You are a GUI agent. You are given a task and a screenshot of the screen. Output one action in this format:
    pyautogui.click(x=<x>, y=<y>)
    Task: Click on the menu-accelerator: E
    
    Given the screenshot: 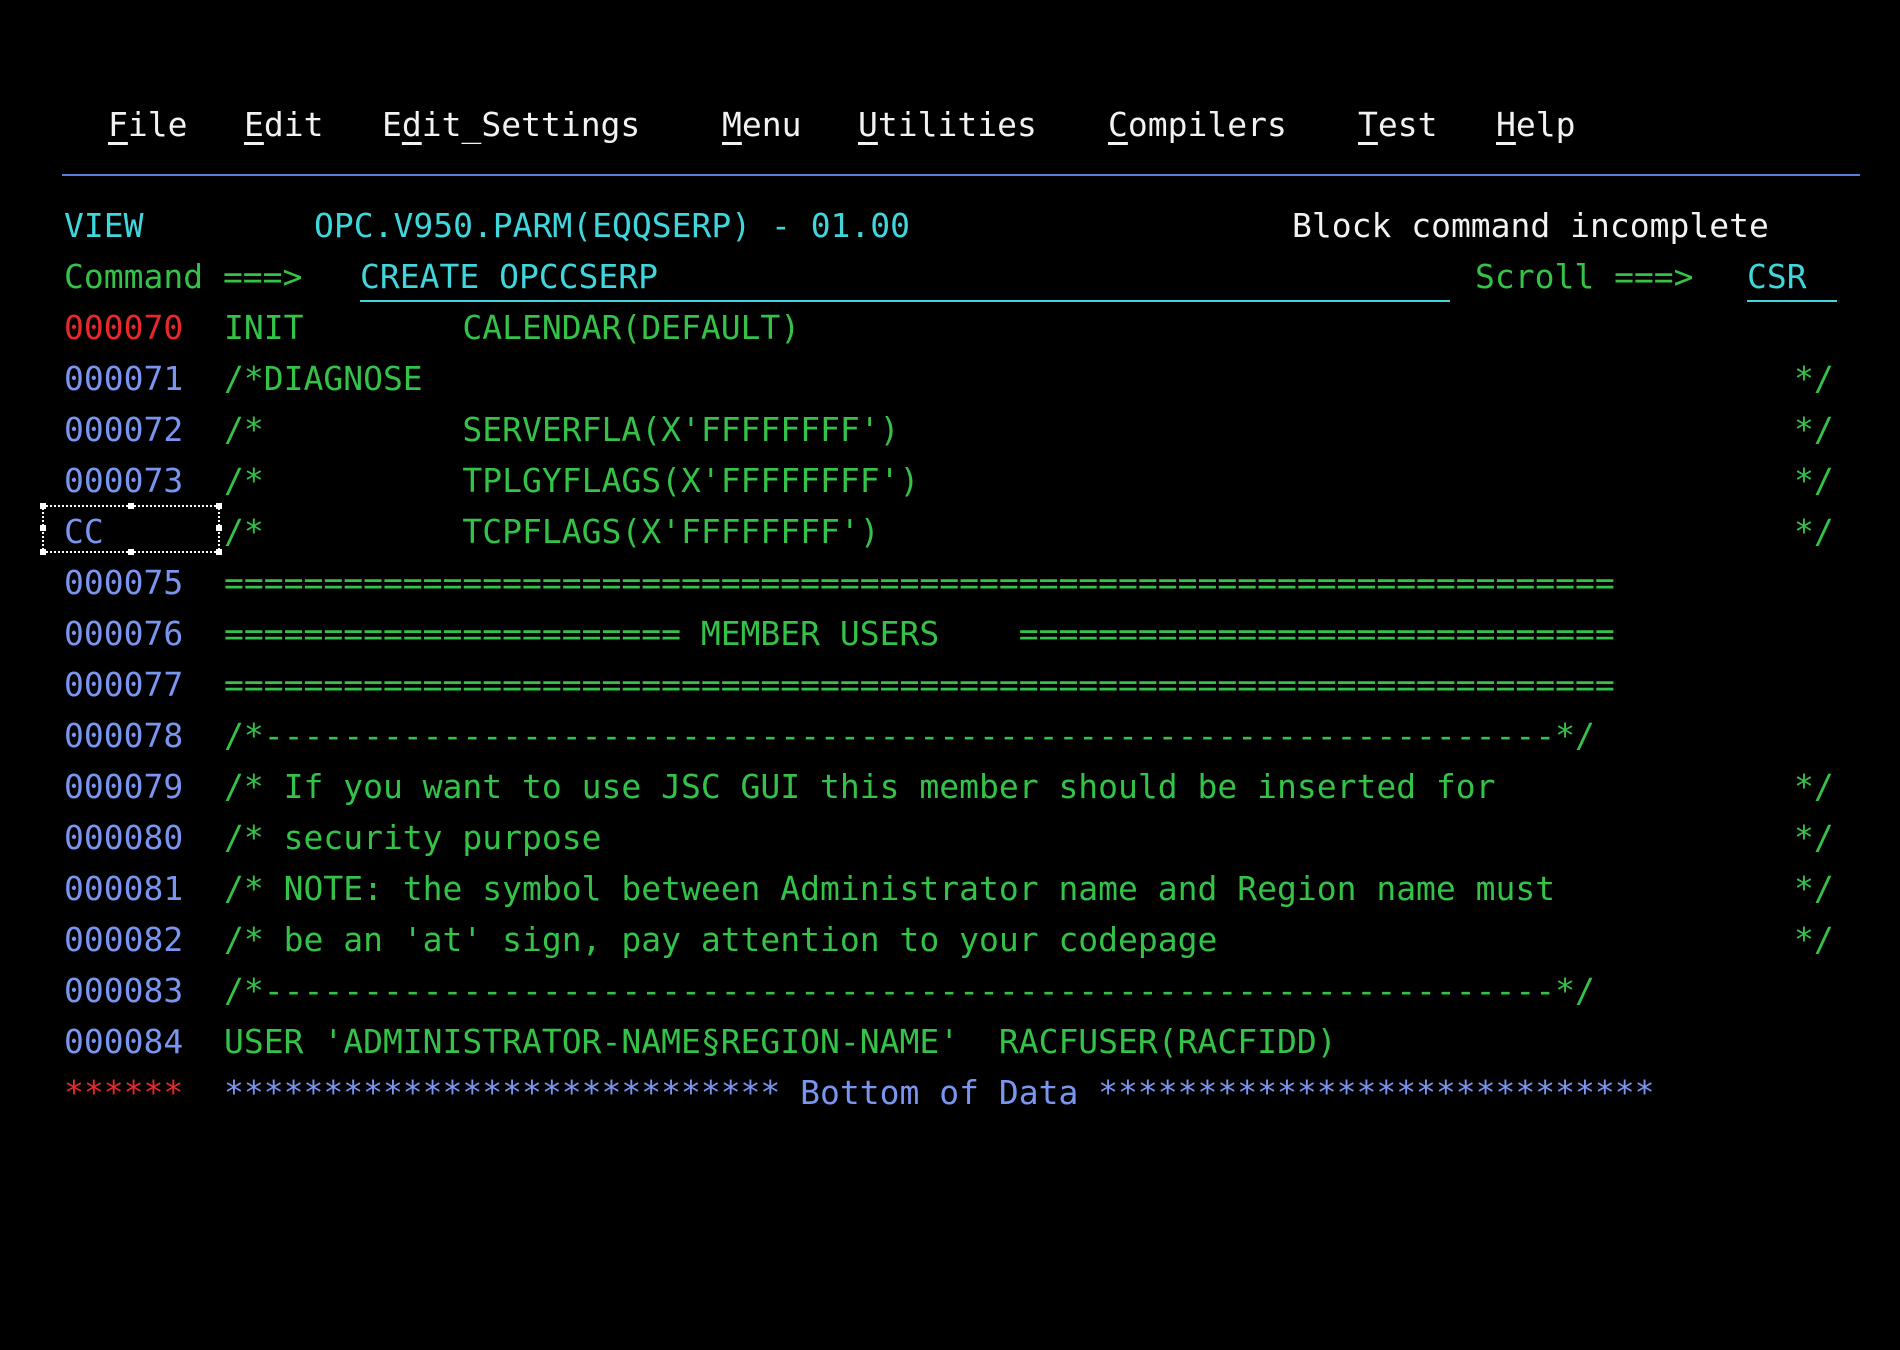 What is the action you would take?
    pyautogui.click(x=254, y=124)
    